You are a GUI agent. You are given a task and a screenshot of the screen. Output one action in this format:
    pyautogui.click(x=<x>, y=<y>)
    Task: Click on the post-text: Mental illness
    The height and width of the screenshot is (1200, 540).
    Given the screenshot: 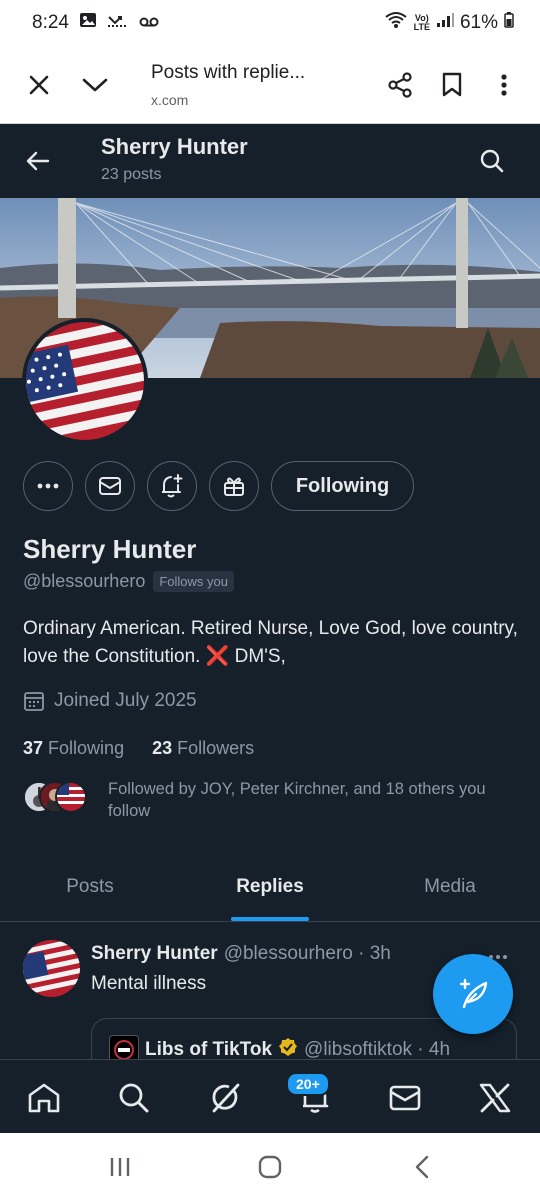 What is the action you would take?
    pyautogui.click(x=149, y=983)
    